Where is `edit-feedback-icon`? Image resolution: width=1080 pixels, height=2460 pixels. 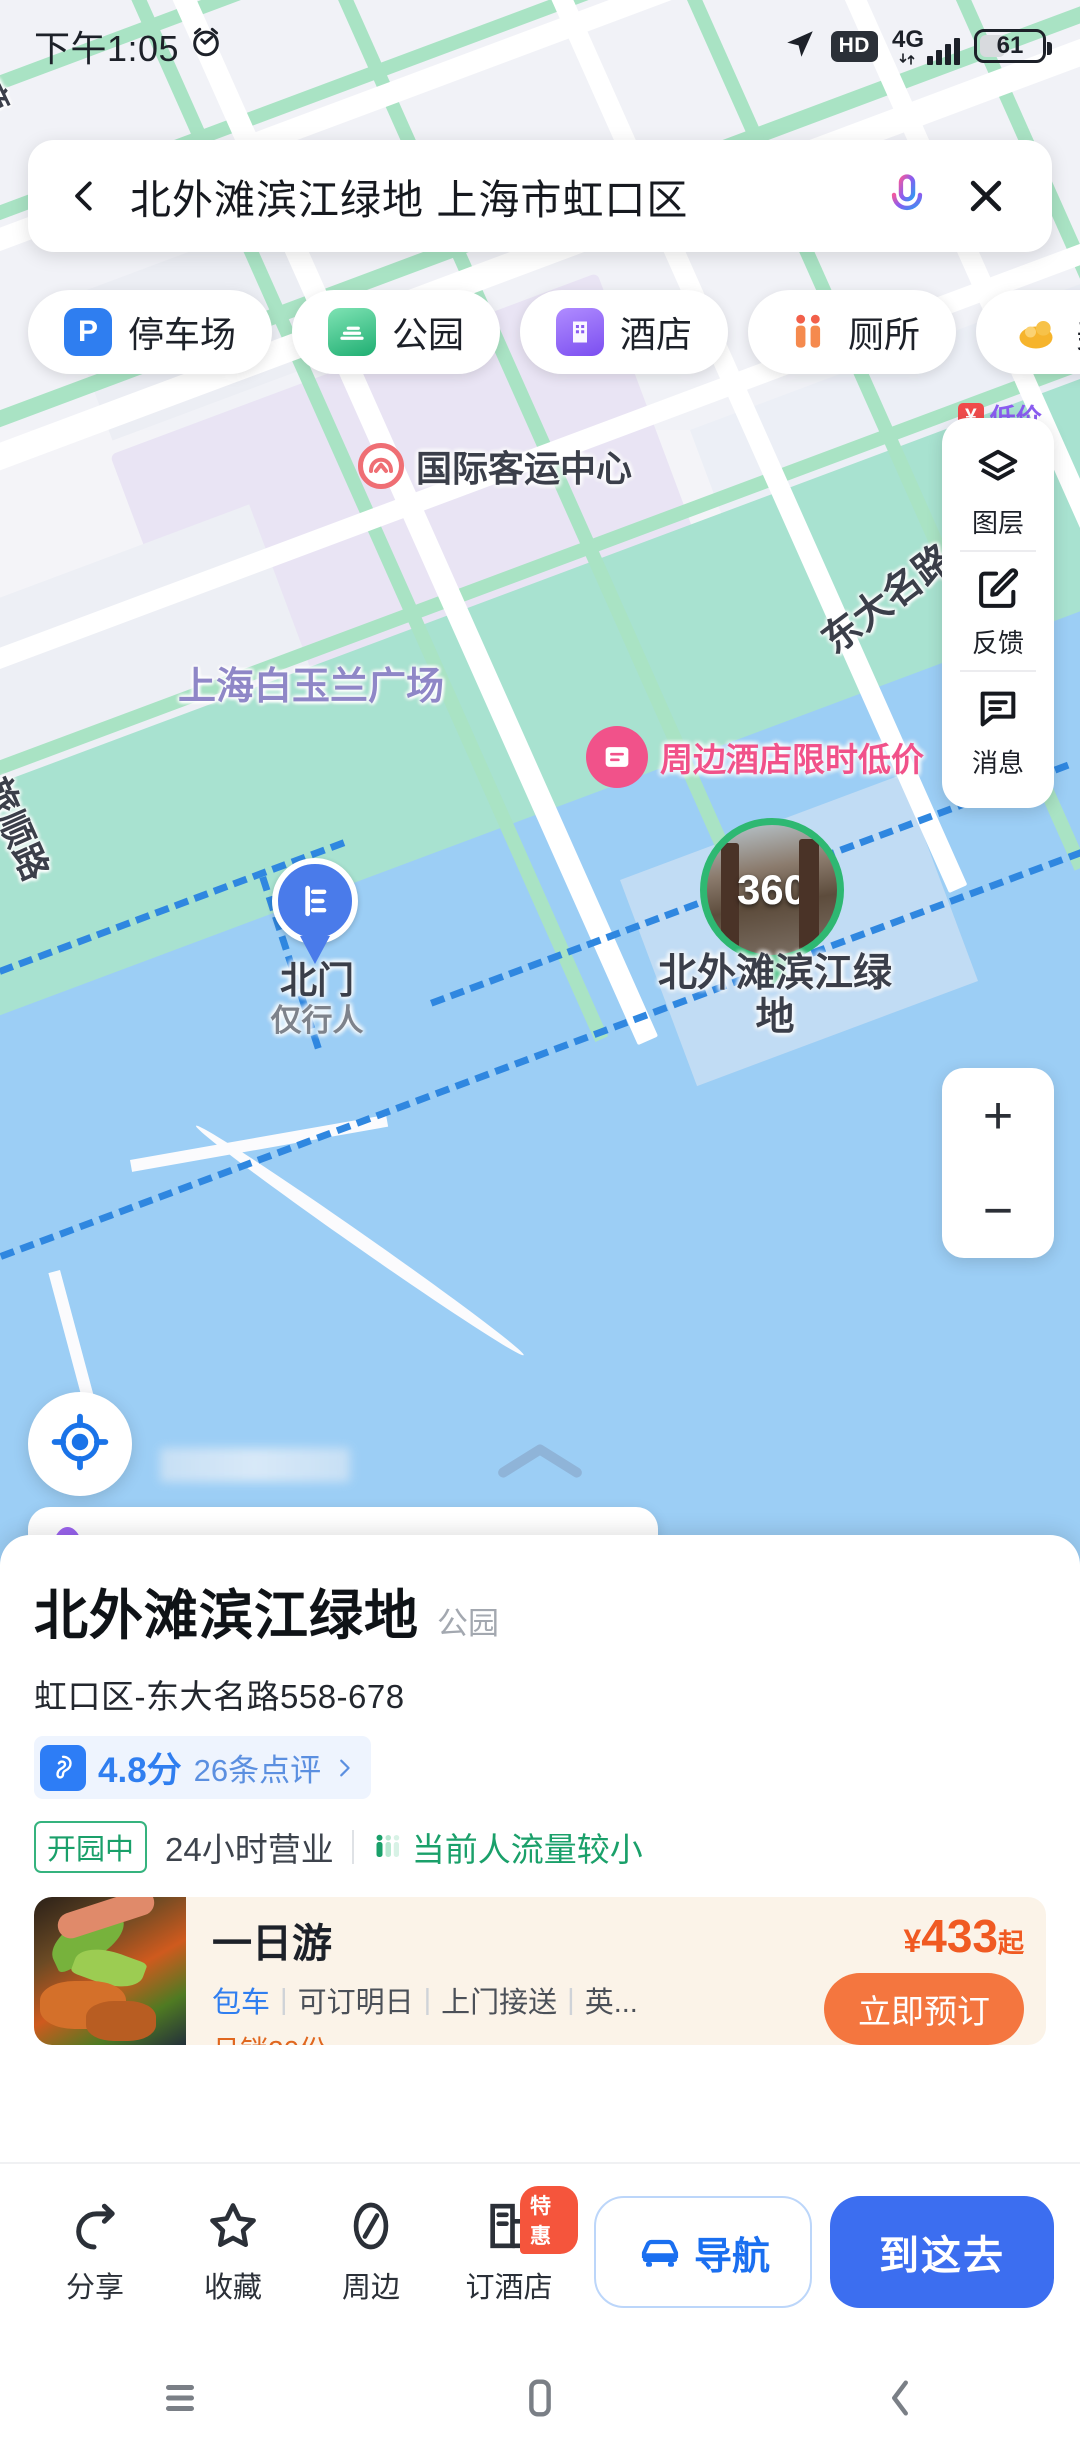
edit-feedback-icon is located at coordinates (998, 591).